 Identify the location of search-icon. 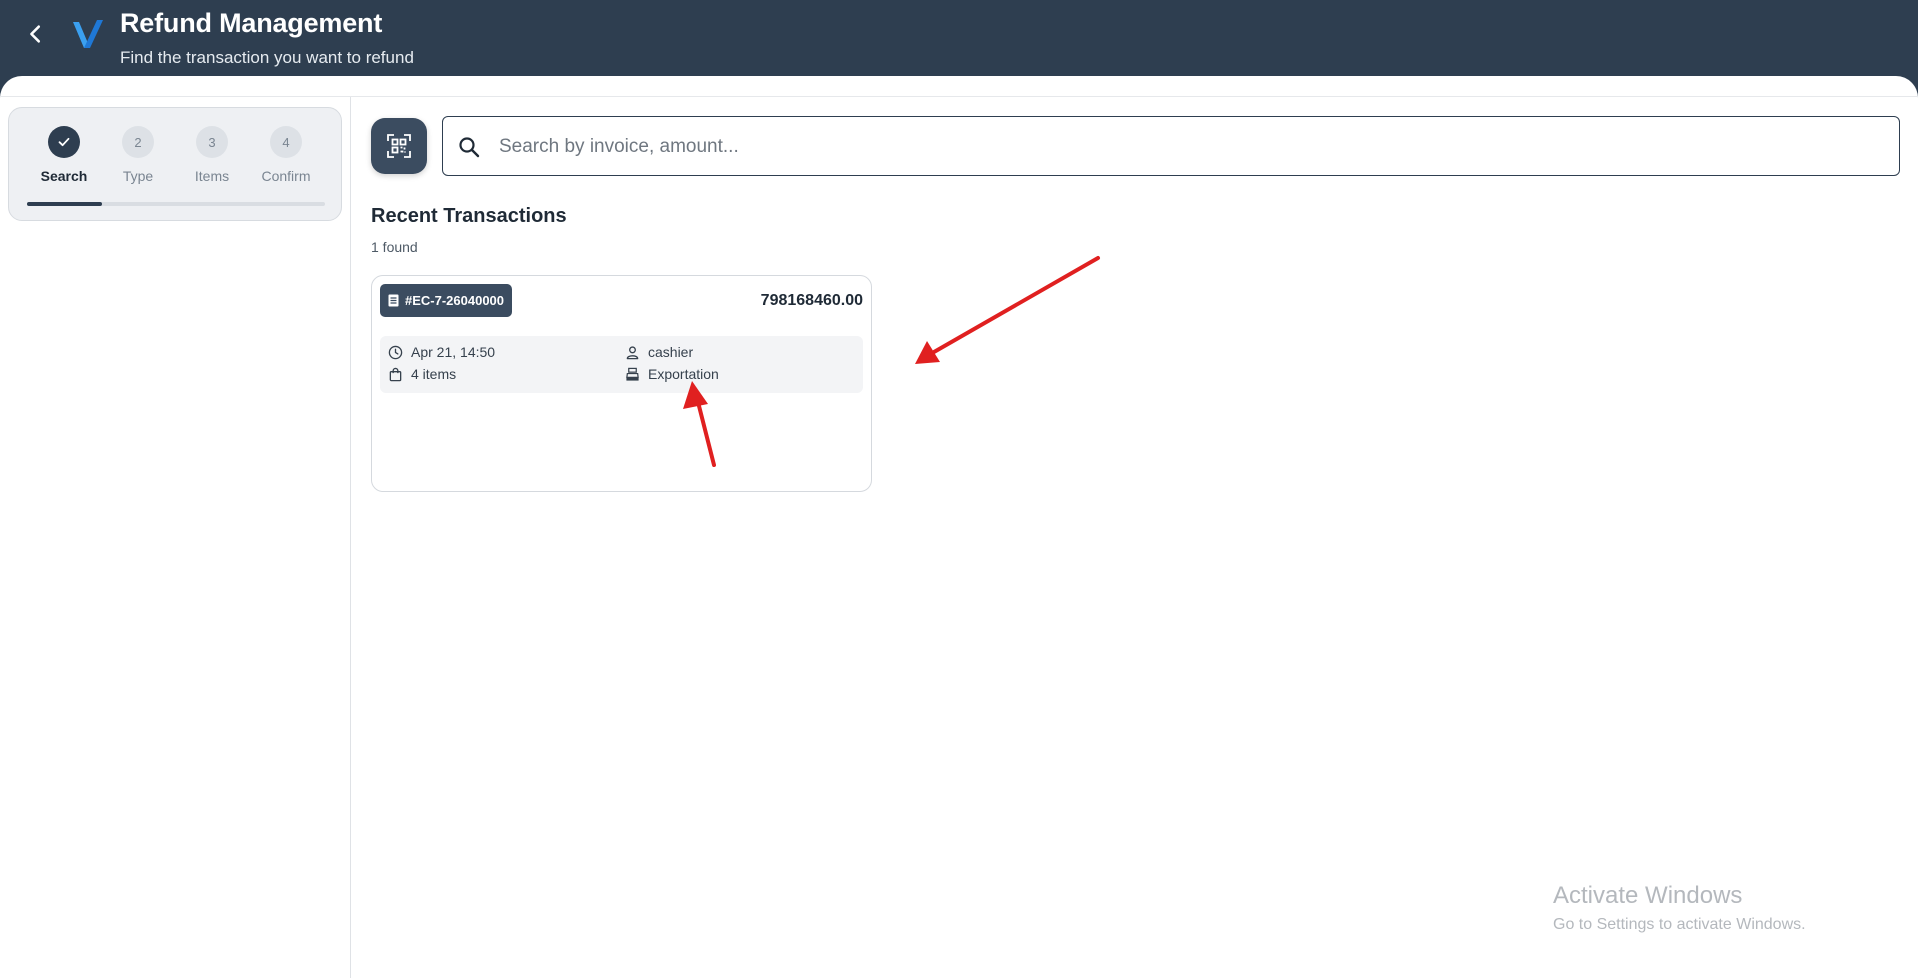
(469, 147).